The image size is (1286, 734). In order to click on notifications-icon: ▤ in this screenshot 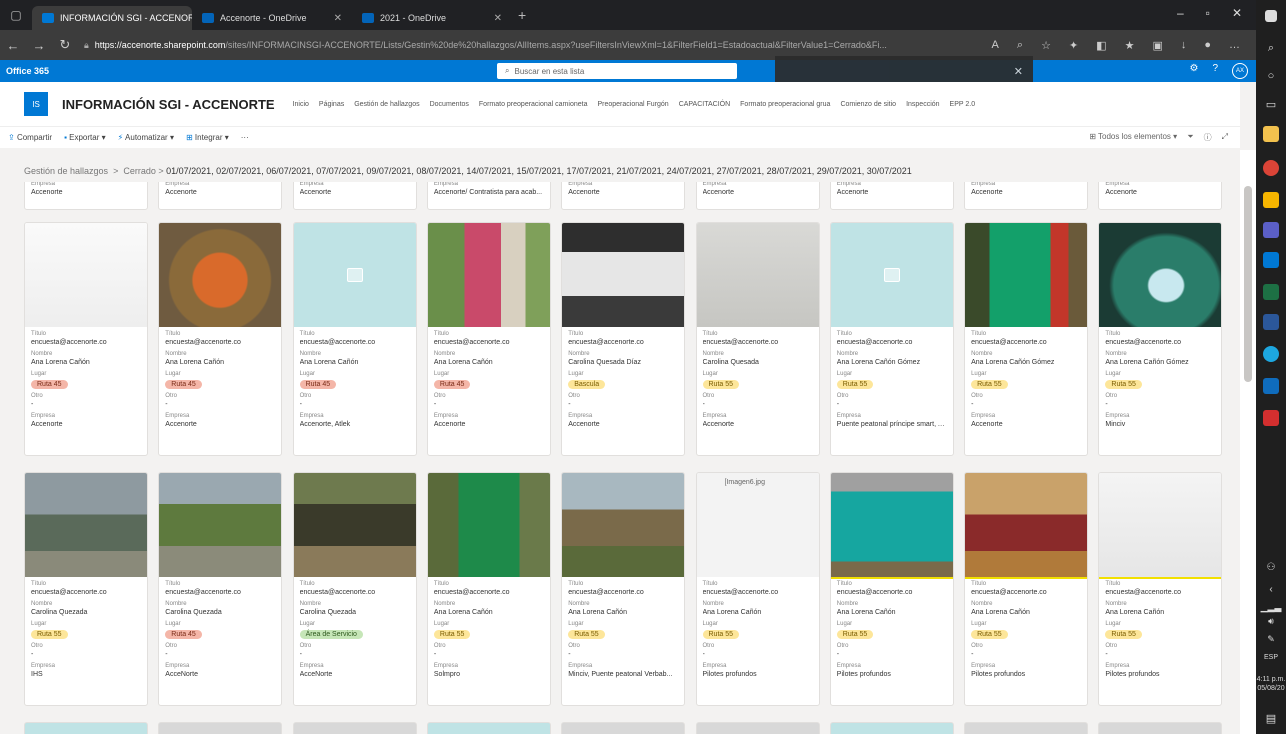, I will do `click(1271, 718)`.